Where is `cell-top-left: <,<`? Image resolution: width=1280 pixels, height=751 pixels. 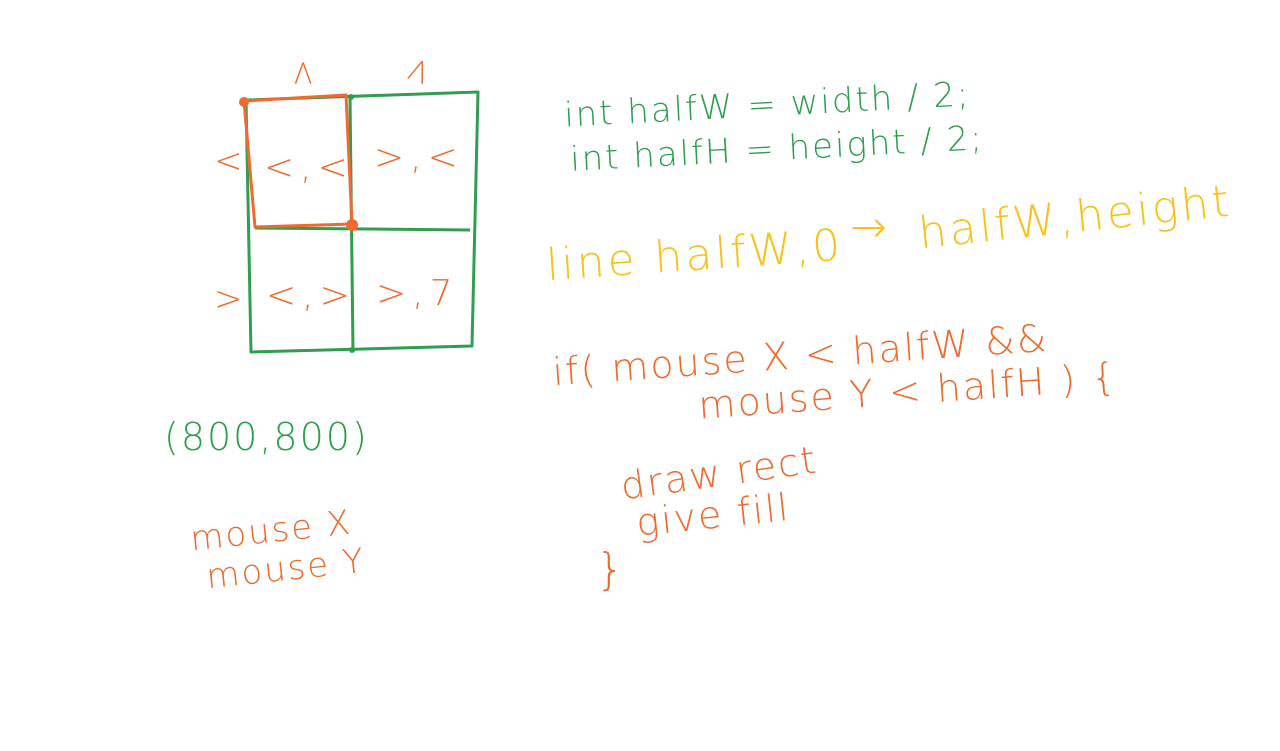 cell-top-left: <,< is located at coordinates (309, 167).